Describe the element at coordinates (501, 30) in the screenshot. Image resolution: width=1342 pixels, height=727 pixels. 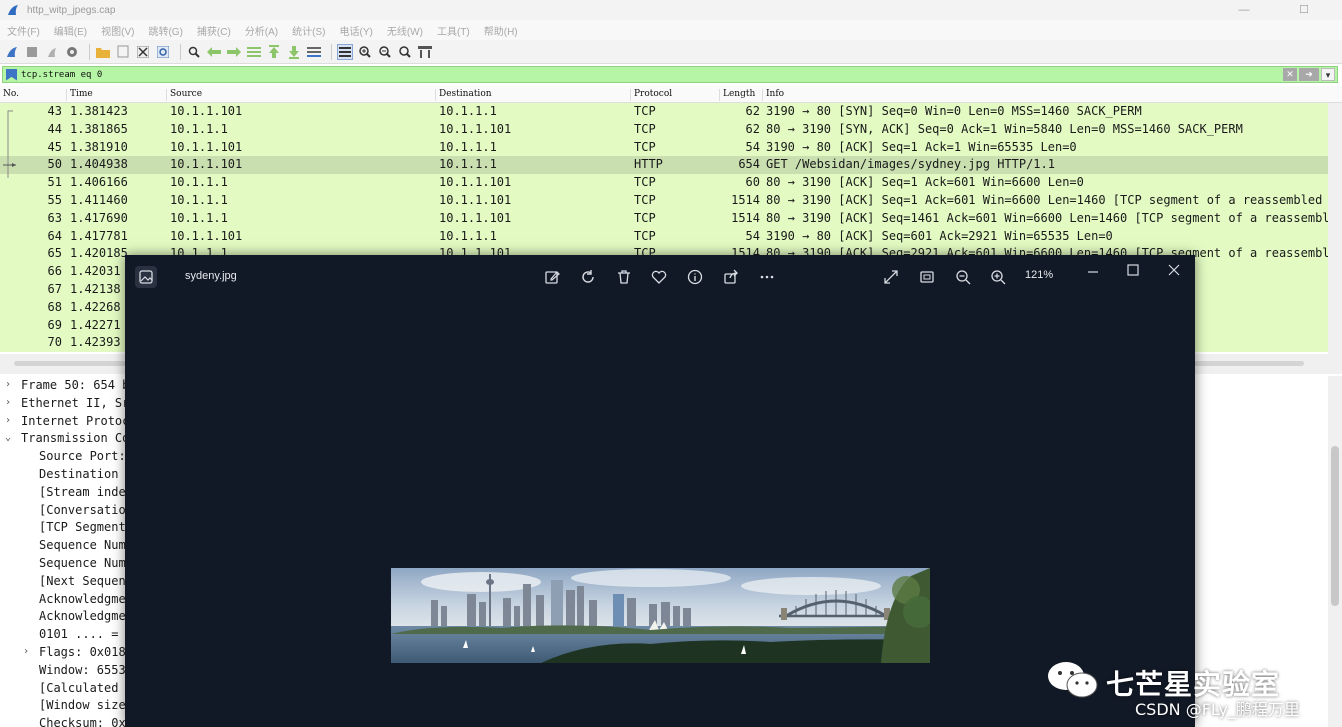
I see `menu-item: 帮助(H)` at that location.